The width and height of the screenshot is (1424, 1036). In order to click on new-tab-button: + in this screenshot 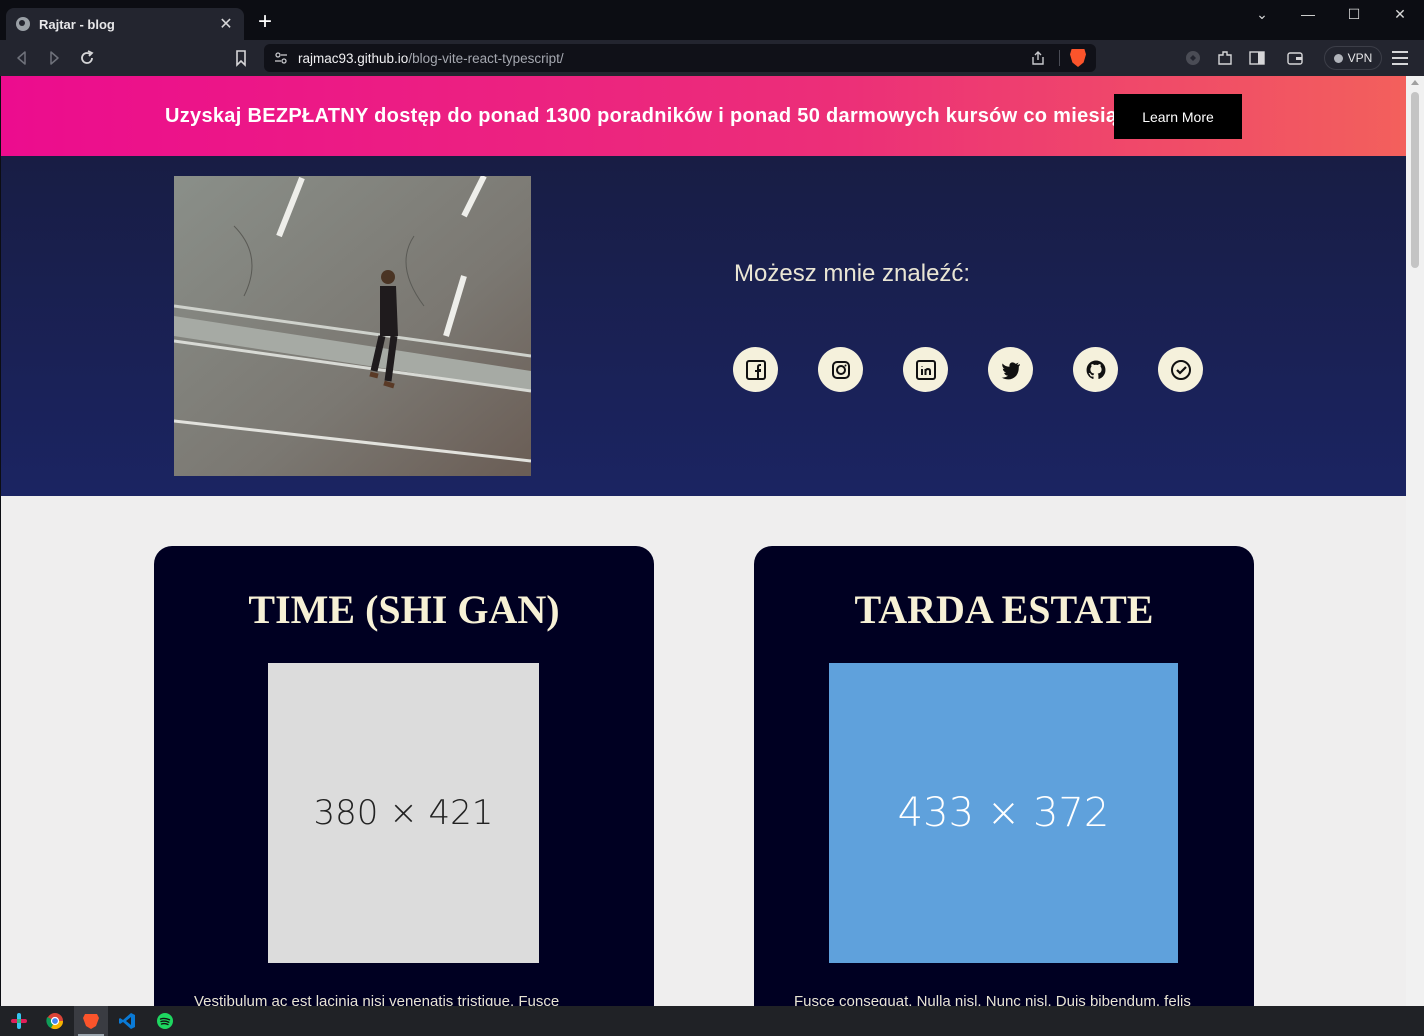, I will do `click(265, 22)`.